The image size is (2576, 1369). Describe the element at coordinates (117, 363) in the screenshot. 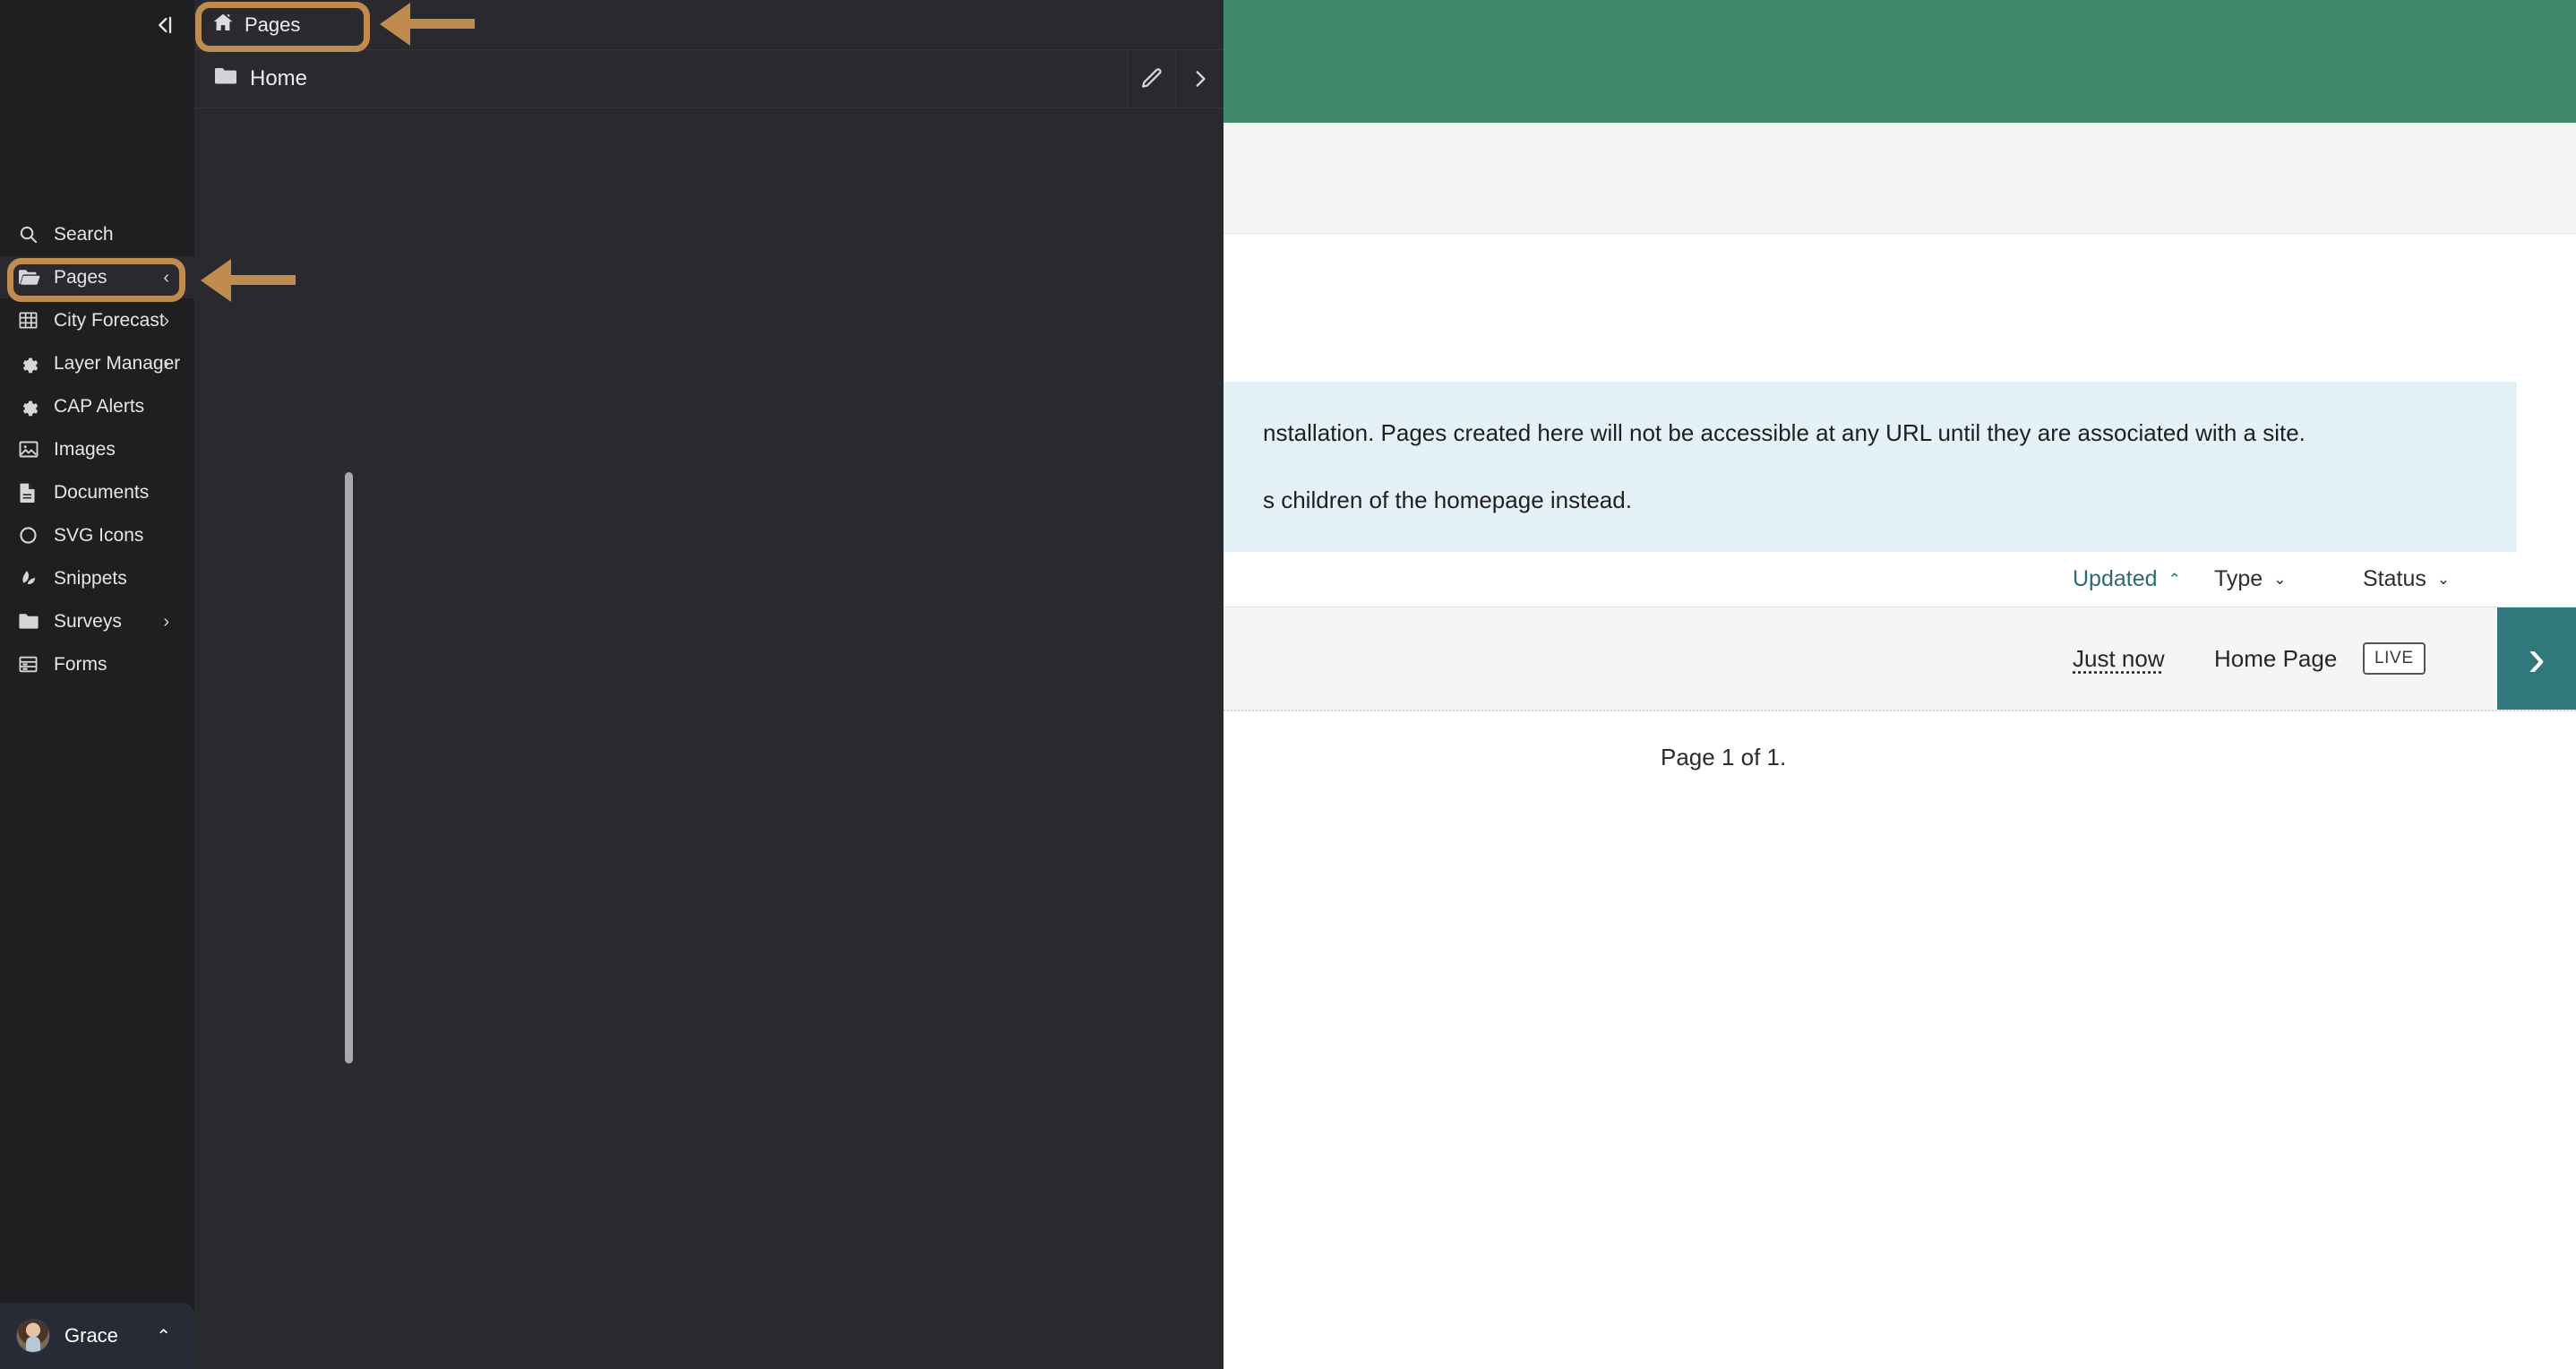

I see `sidebar-item-label: Layer Manager` at that location.